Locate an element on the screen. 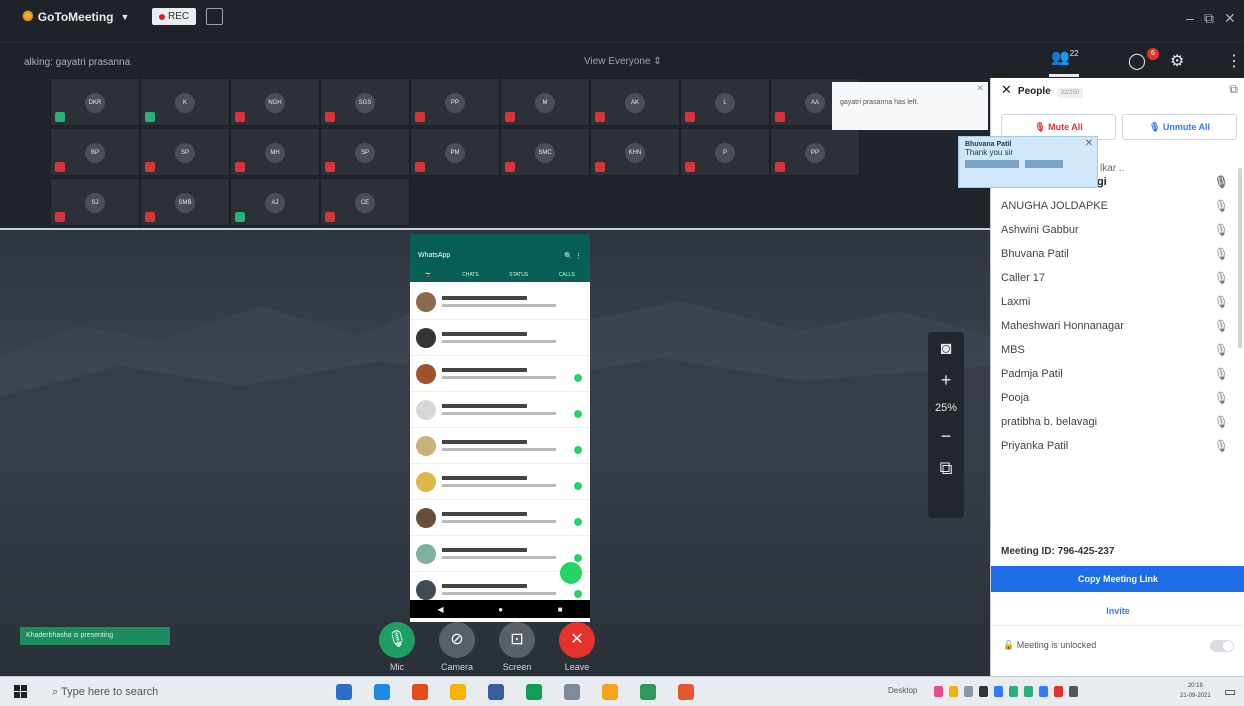 The width and height of the screenshot is (1244, 706). unmute-all-button: 🎙 Unmute All is located at coordinates (1179, 127).